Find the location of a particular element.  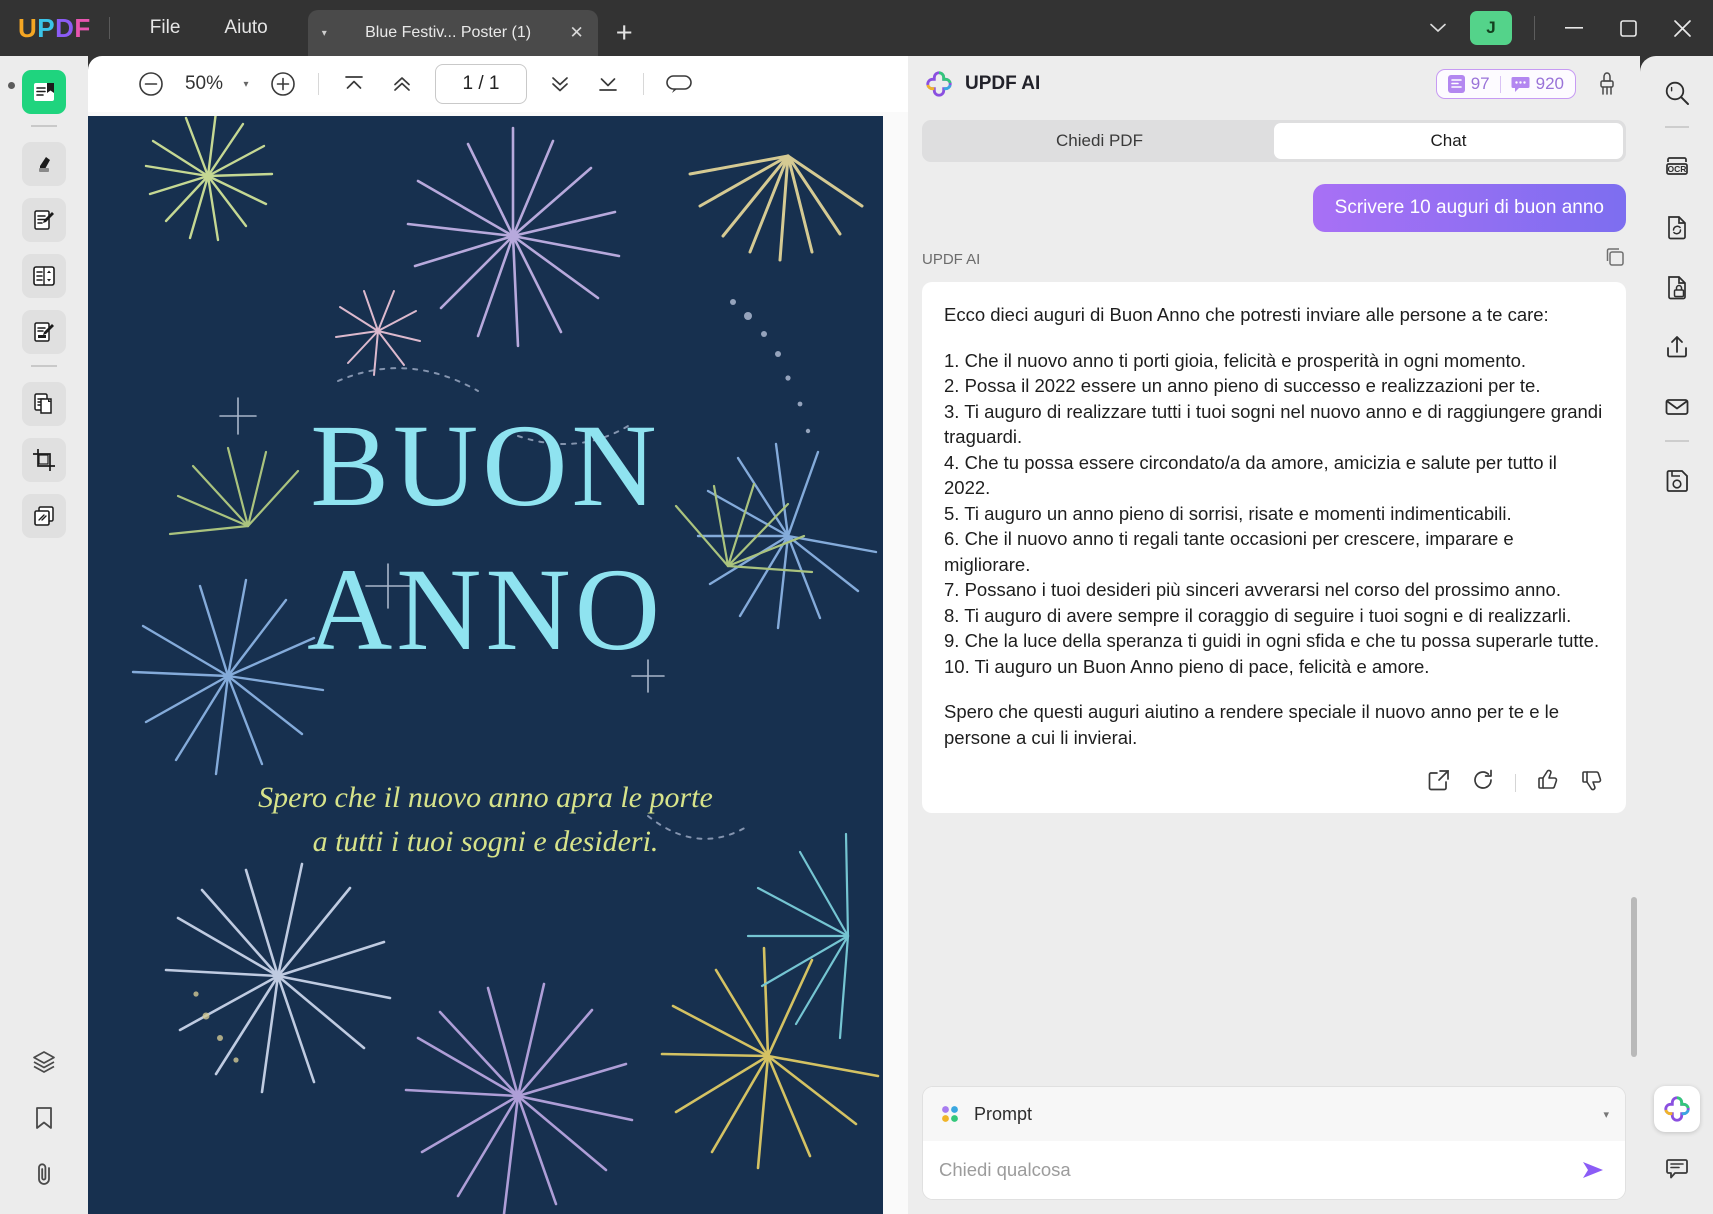

document-credits: 97 is located at coordinates (1468, 84).